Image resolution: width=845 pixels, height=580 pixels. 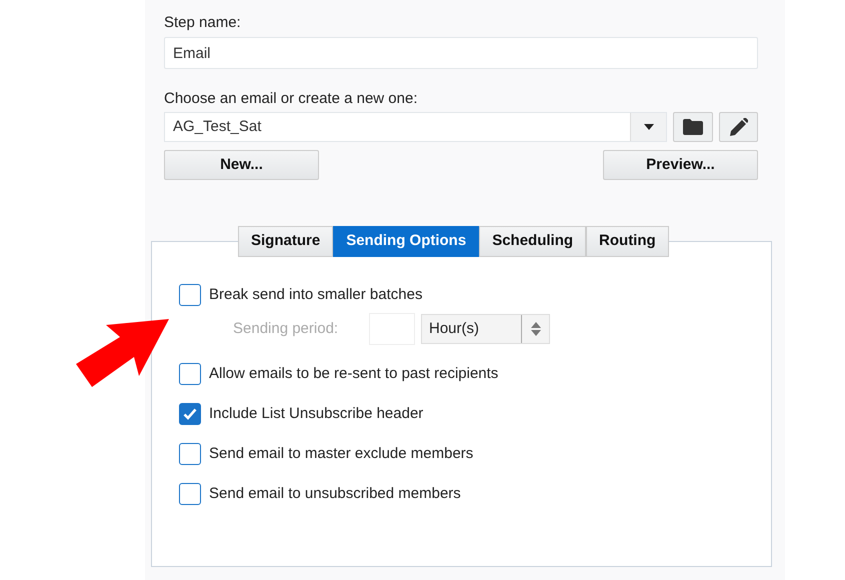 I want to click on arrow-icon, so click(x=123, y=354).